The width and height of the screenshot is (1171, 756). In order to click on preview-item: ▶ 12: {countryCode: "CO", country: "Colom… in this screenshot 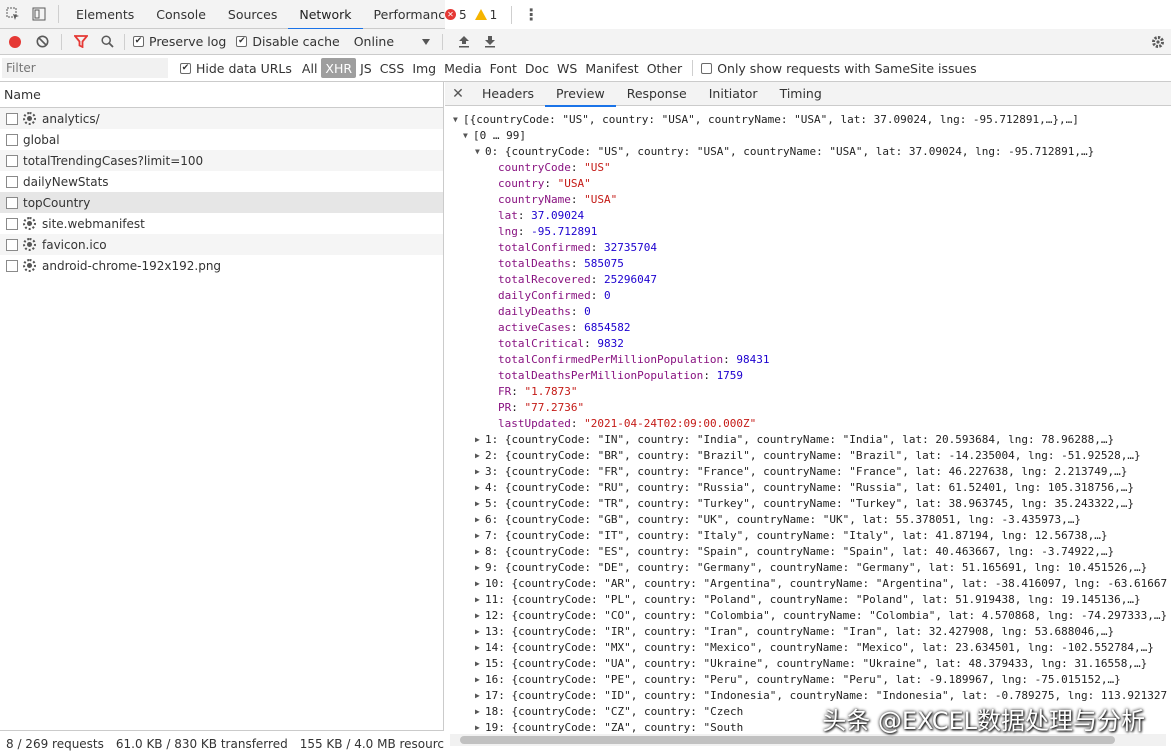, I will do `click(808, 616)`.